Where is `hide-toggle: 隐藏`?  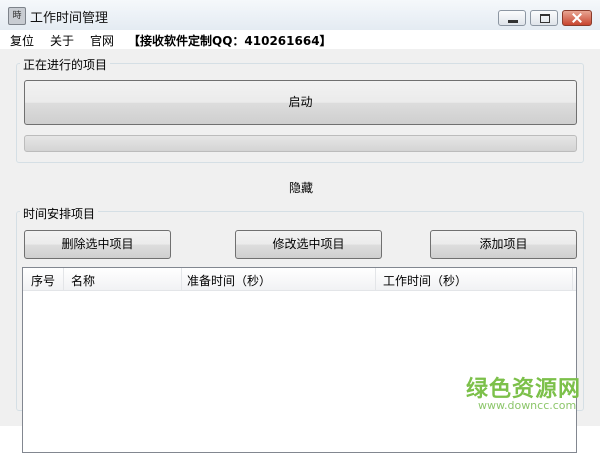 hide-toggle: 隐藏 is located at coordinates (301, 187).